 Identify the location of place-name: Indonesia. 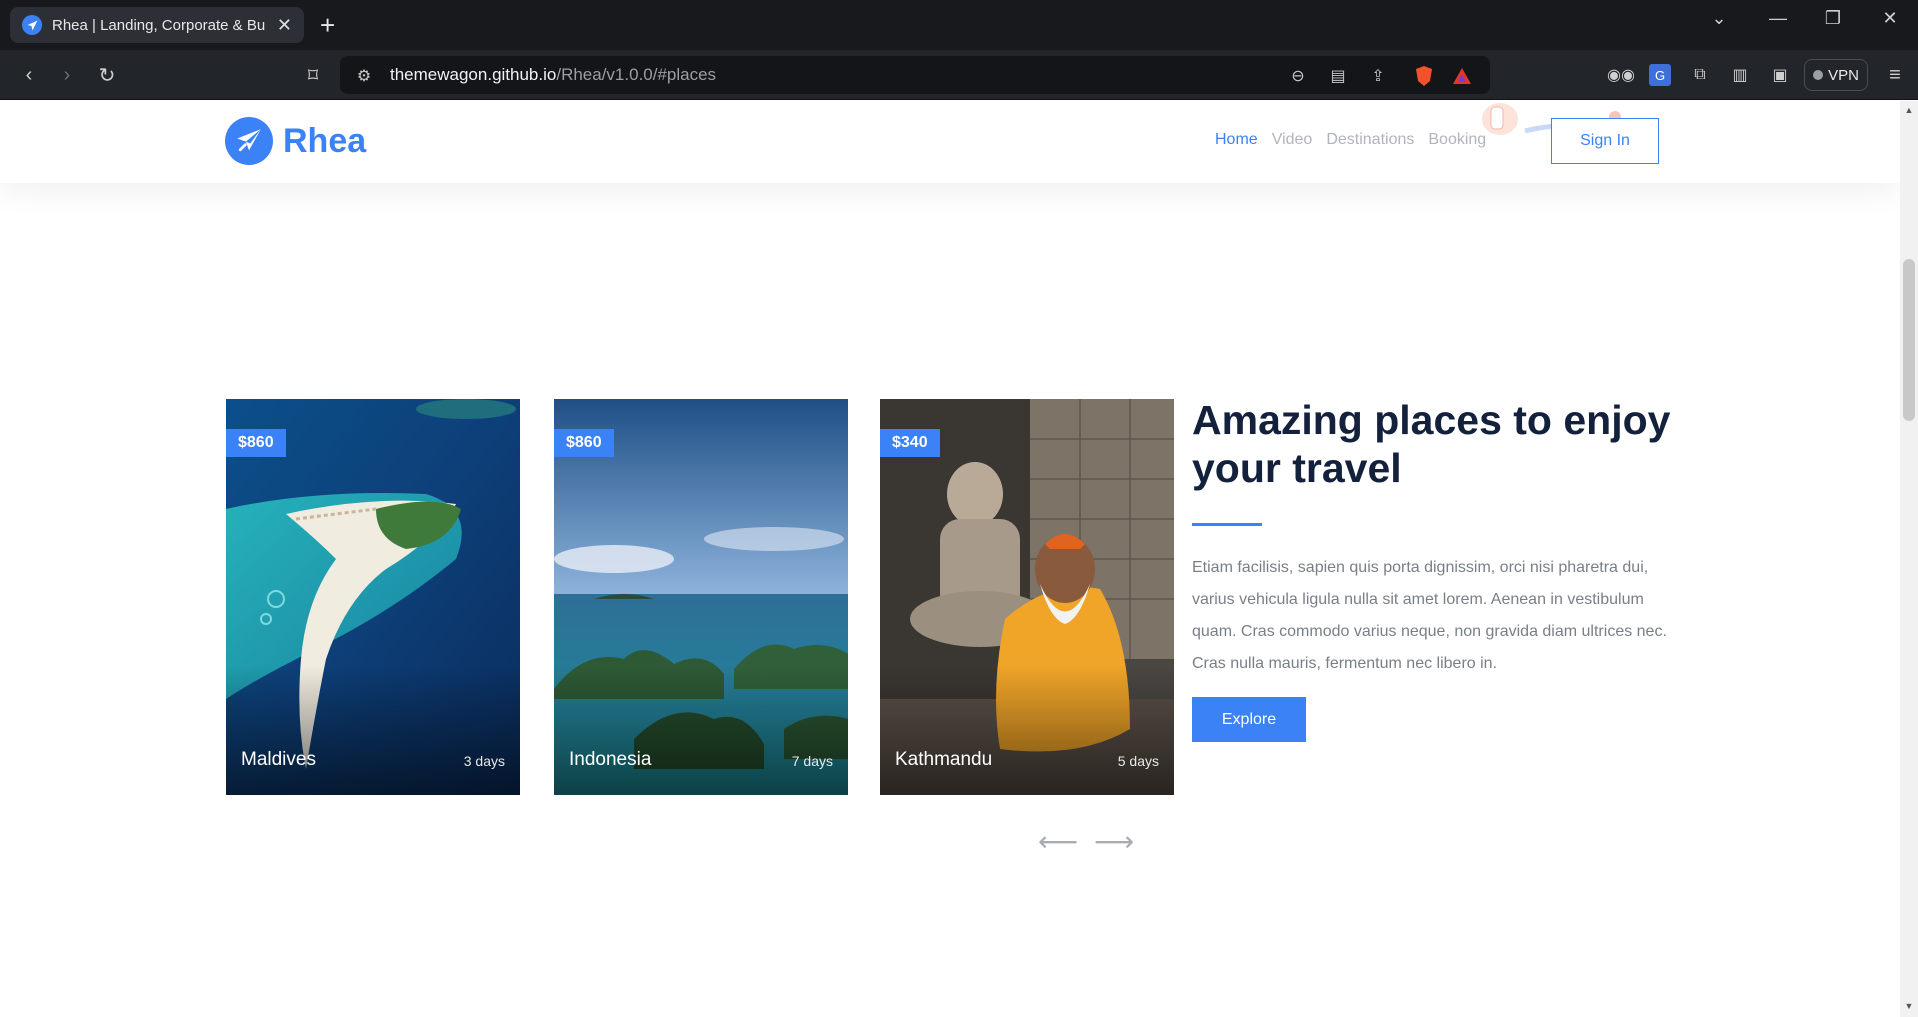
(610, 759).